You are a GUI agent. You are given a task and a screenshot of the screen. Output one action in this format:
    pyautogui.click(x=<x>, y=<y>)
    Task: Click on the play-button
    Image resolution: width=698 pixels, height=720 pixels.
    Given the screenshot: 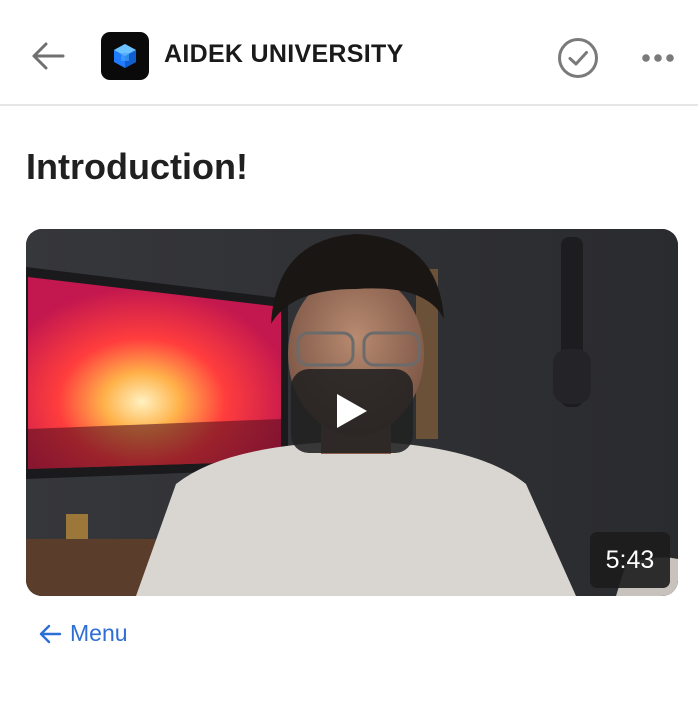 What is the action you would take?
    pyautogui.click(x=352, y=411)
    